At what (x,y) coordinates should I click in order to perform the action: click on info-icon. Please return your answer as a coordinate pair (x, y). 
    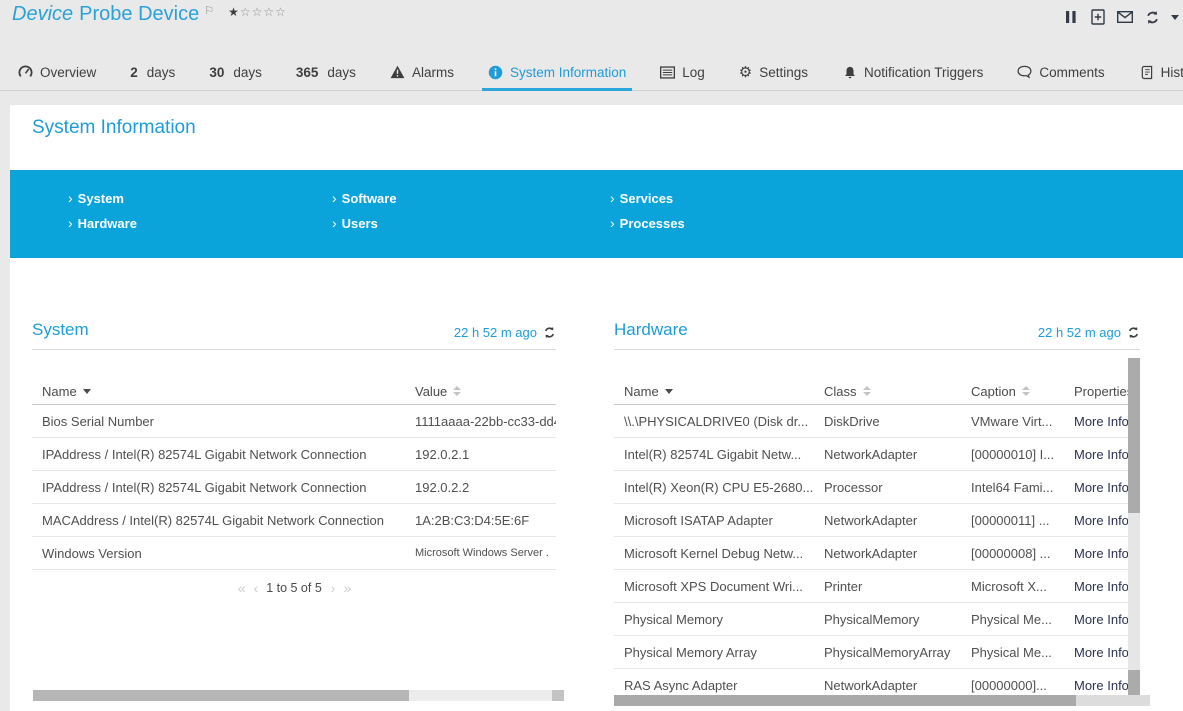
    Looking at the image, I should click on (495, 72).